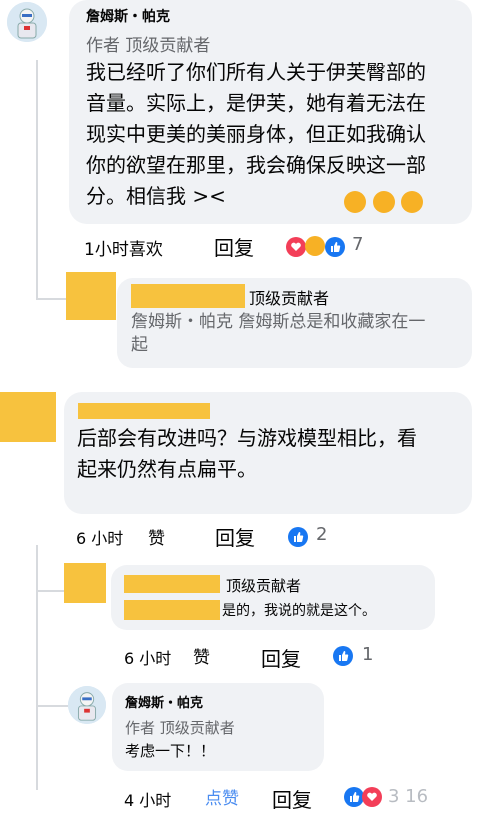  I want to click on time-like-label: 1小时喜欢, so click(123, 247).